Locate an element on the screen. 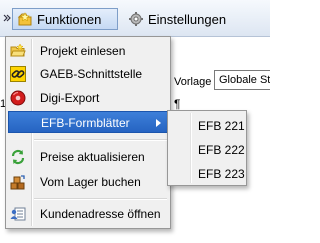  menu-item-efb-formblaetter: EFB-Formblätter is located at coordinates (88, 122).